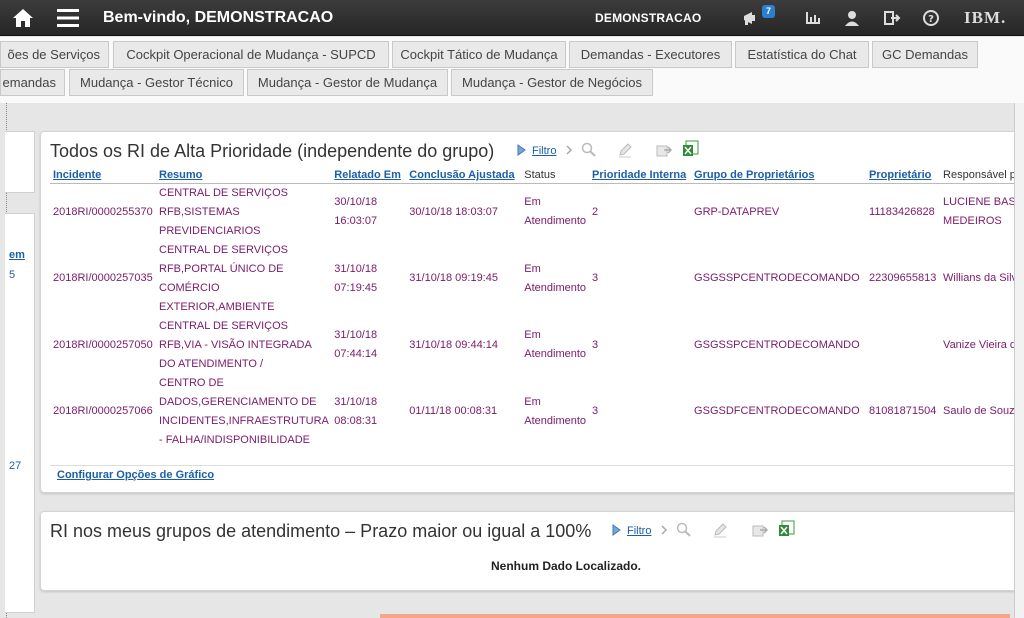 The width and height of the screenshot is (1024, 618). Describe the element at coordinates (737, 211) in the screenshot. I see `cell-grupo: GRP-DATAPREV` at that location.